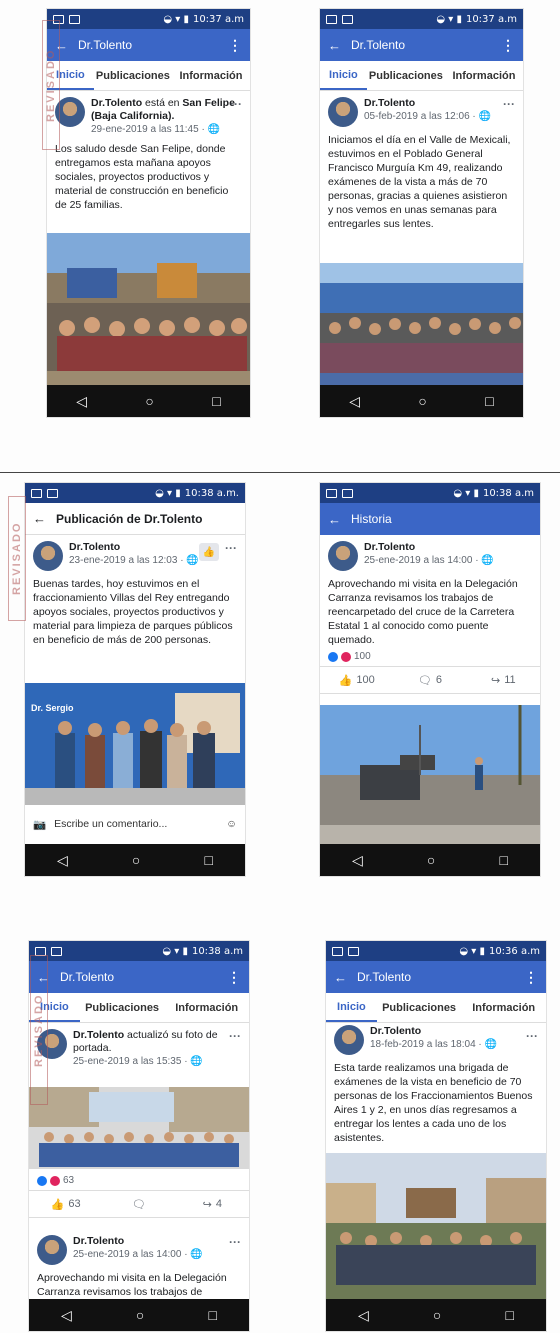 The image size is (560, 1333). Describe the element at coordinates (207, 1204) in the screenshot. I see `share-icon: ↪` at that location.